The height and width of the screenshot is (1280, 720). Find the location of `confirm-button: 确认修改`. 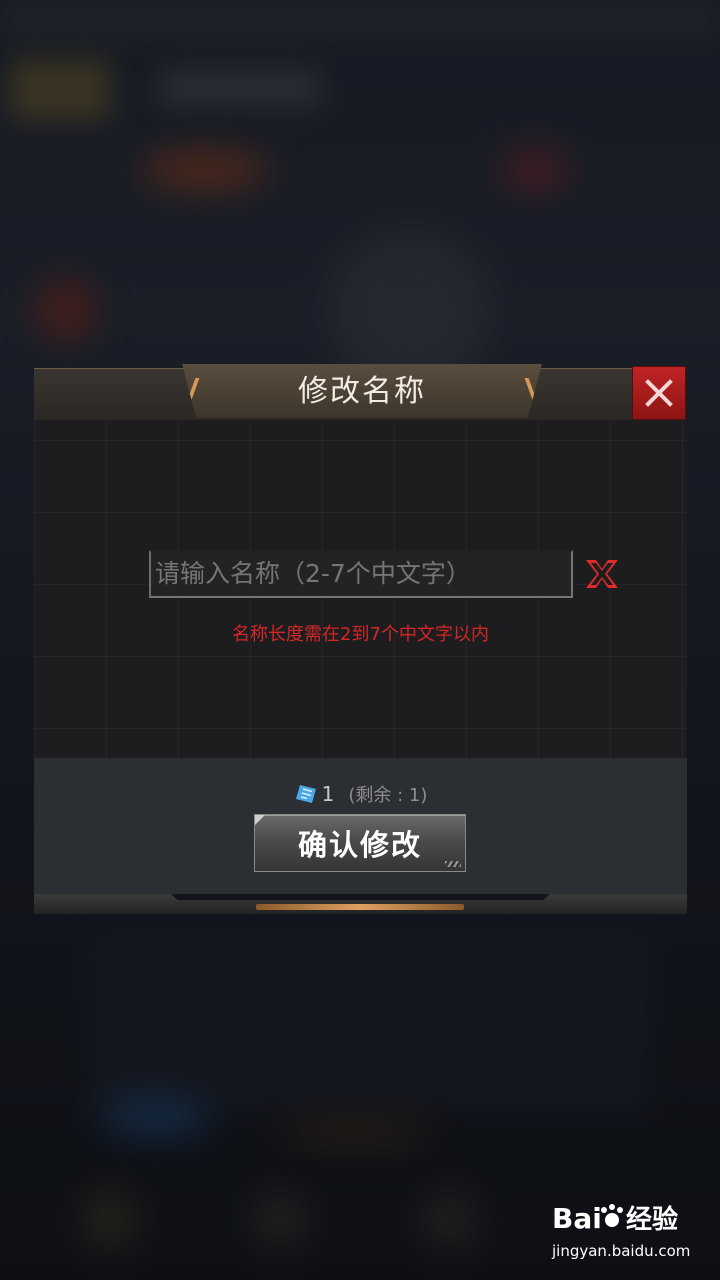

confirm-button: 确认修改 is located at coordinates (360, 843).